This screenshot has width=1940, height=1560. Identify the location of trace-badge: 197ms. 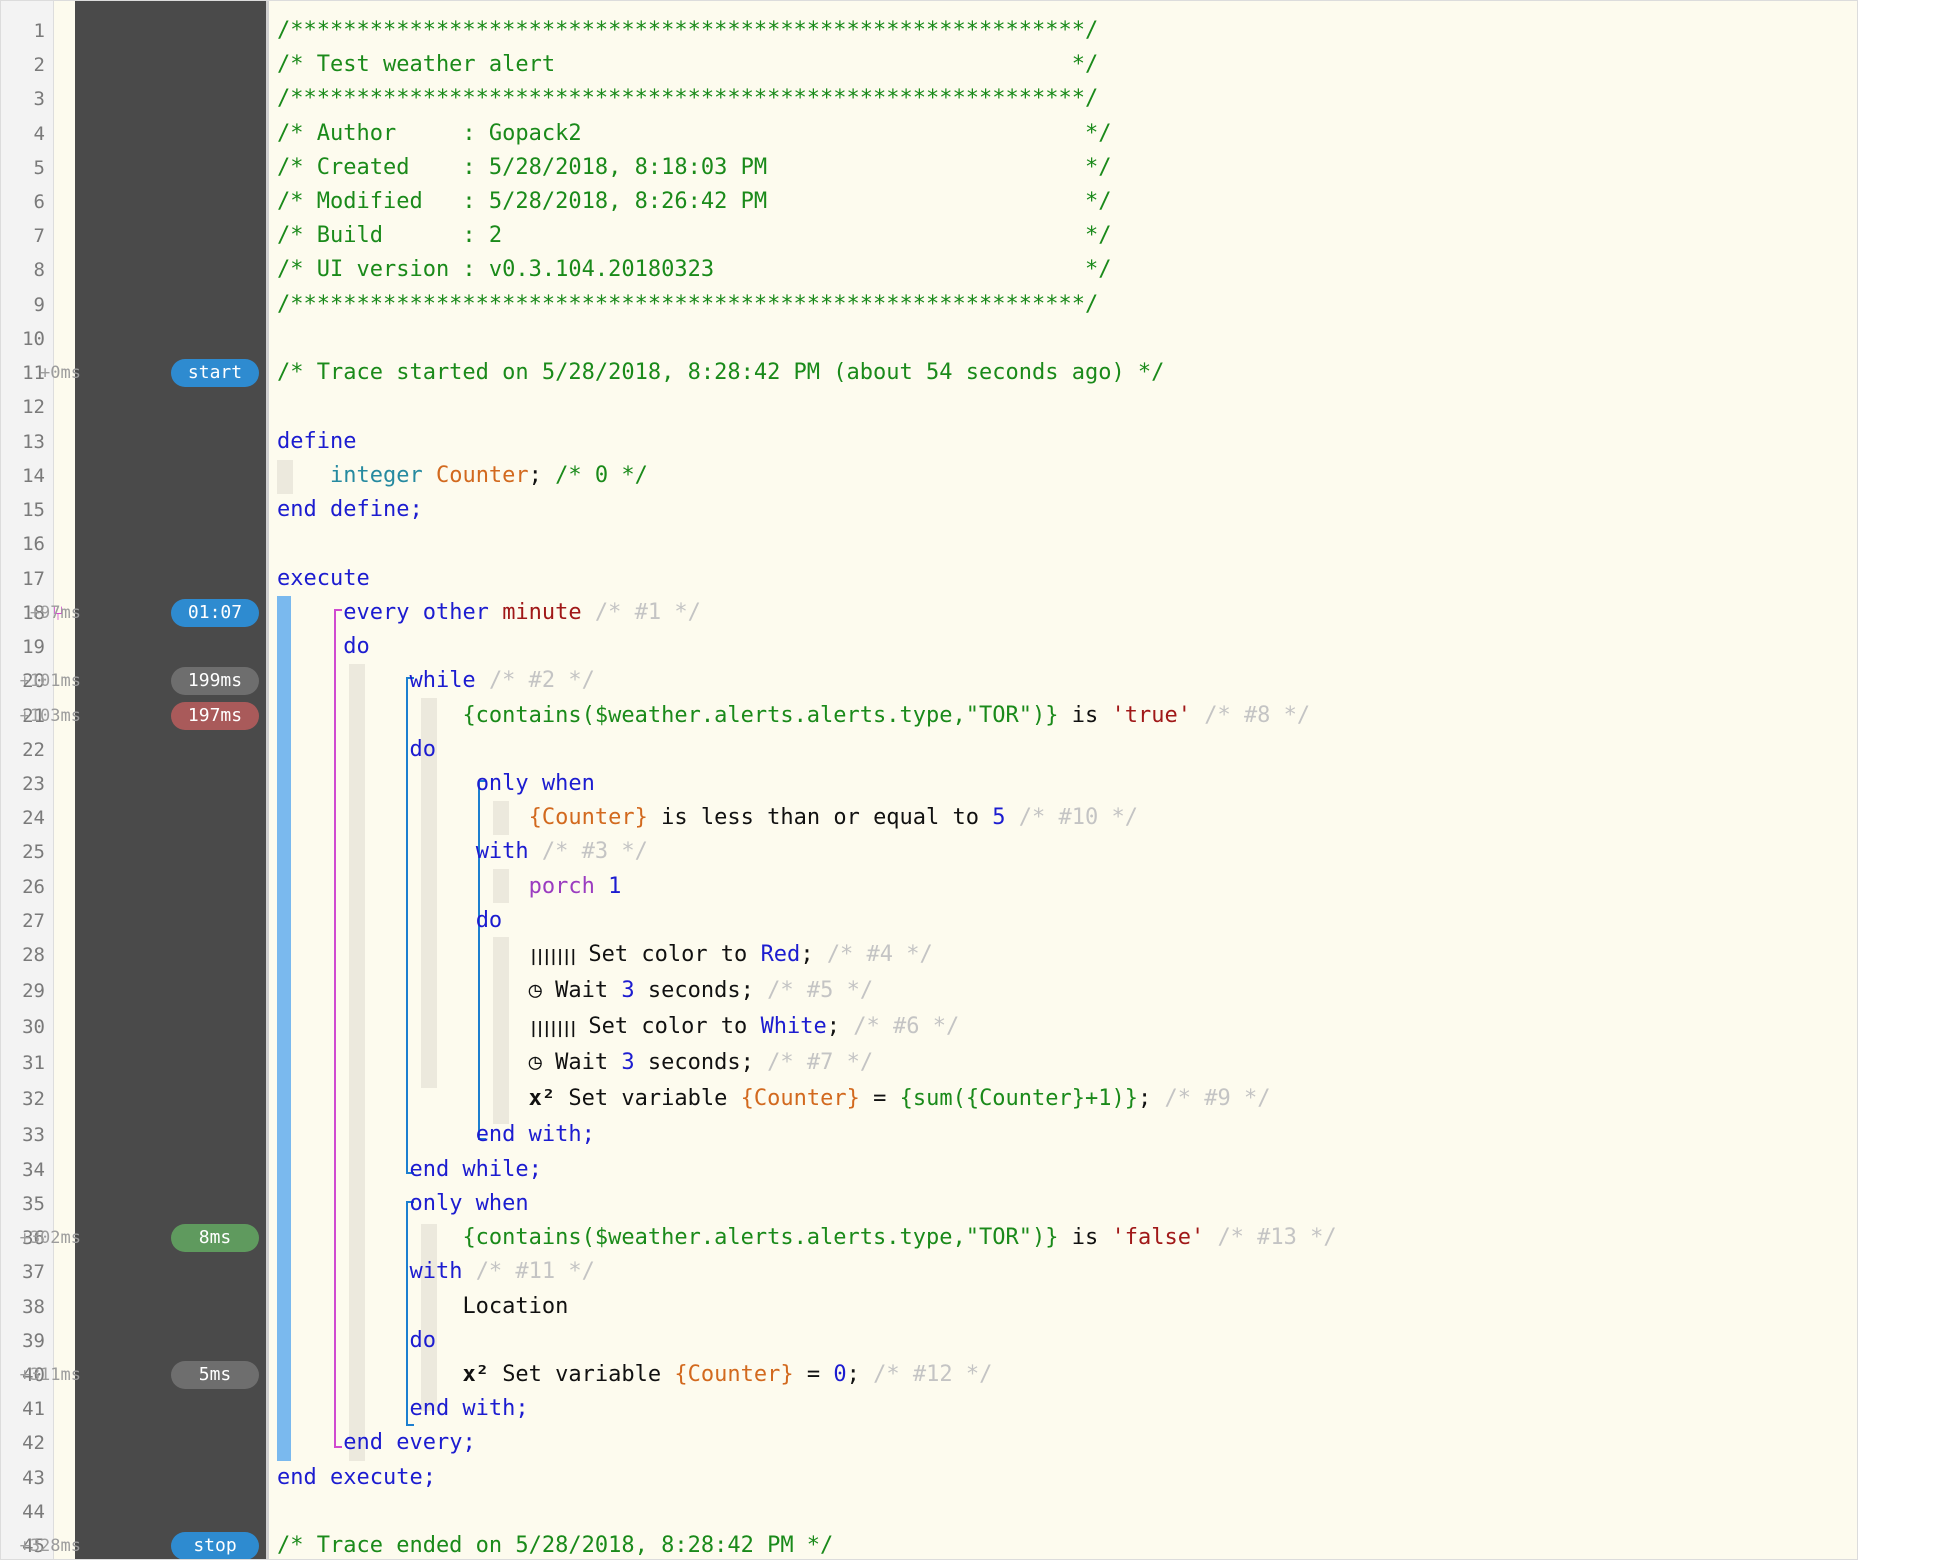
(215, 716).